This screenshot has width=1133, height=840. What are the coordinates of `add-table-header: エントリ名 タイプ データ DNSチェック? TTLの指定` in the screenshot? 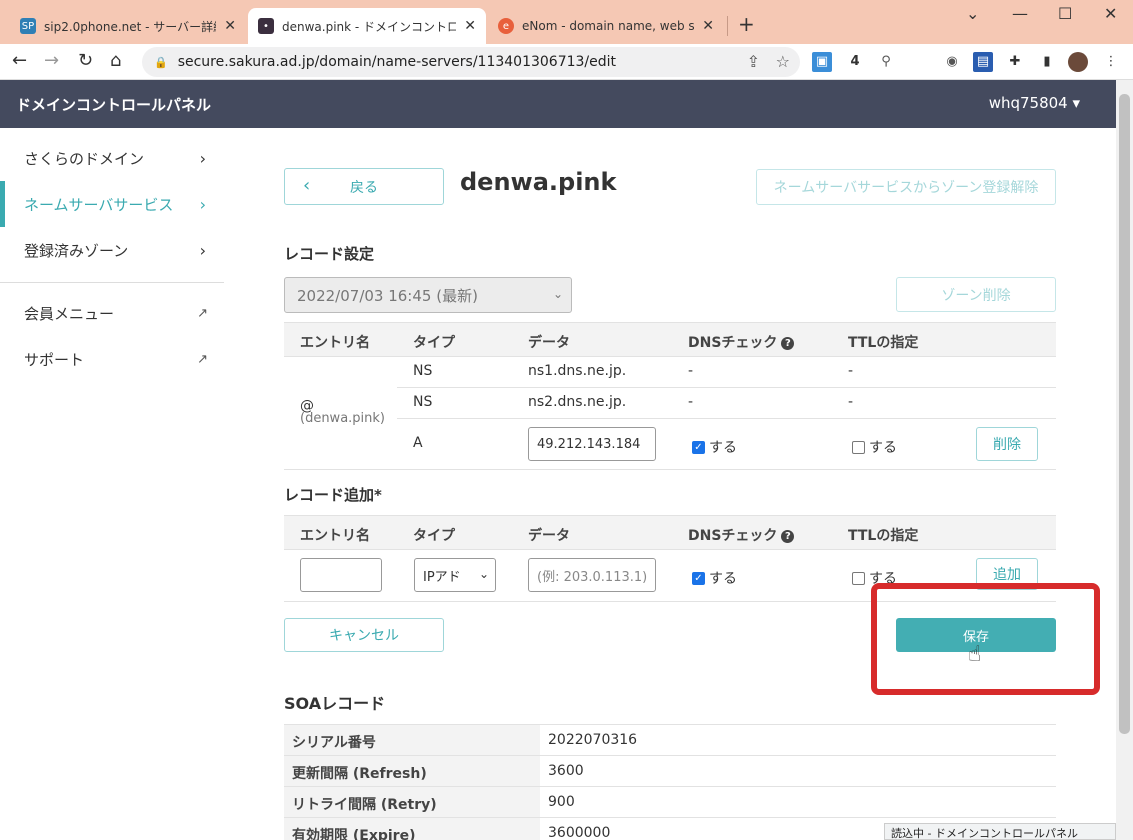 It's located at (670, 532).